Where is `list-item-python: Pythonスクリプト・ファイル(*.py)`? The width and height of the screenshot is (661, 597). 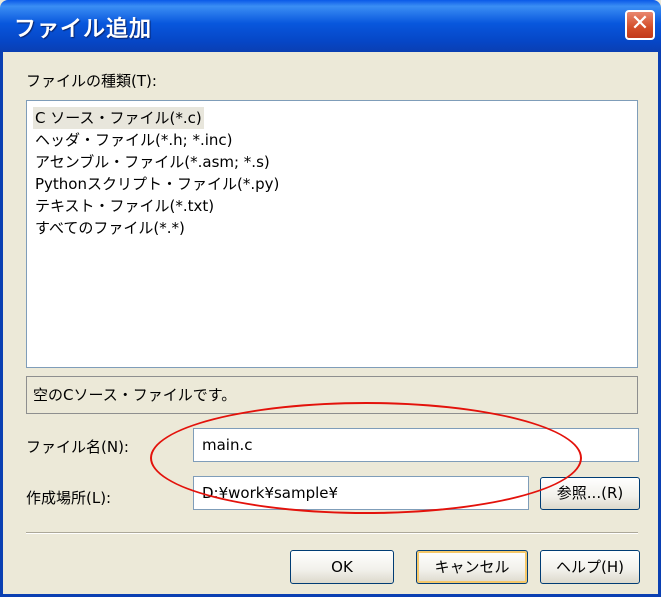
list-item-python: Pythonスクリプト・ファイル(*.py) is located at coordinates (157, 184).